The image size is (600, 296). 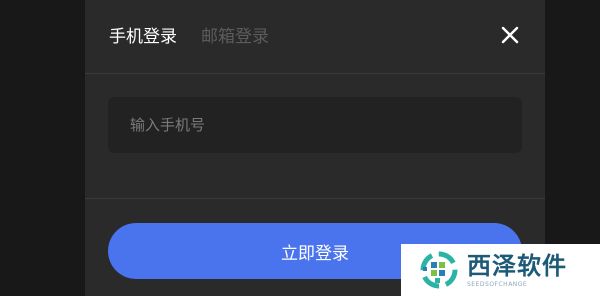 What do you see at coordinates (497, 284) in the screenshot?
I see `watermark-subtitle: SEEDSOFCHANGE` at bounding box center [497, 284].